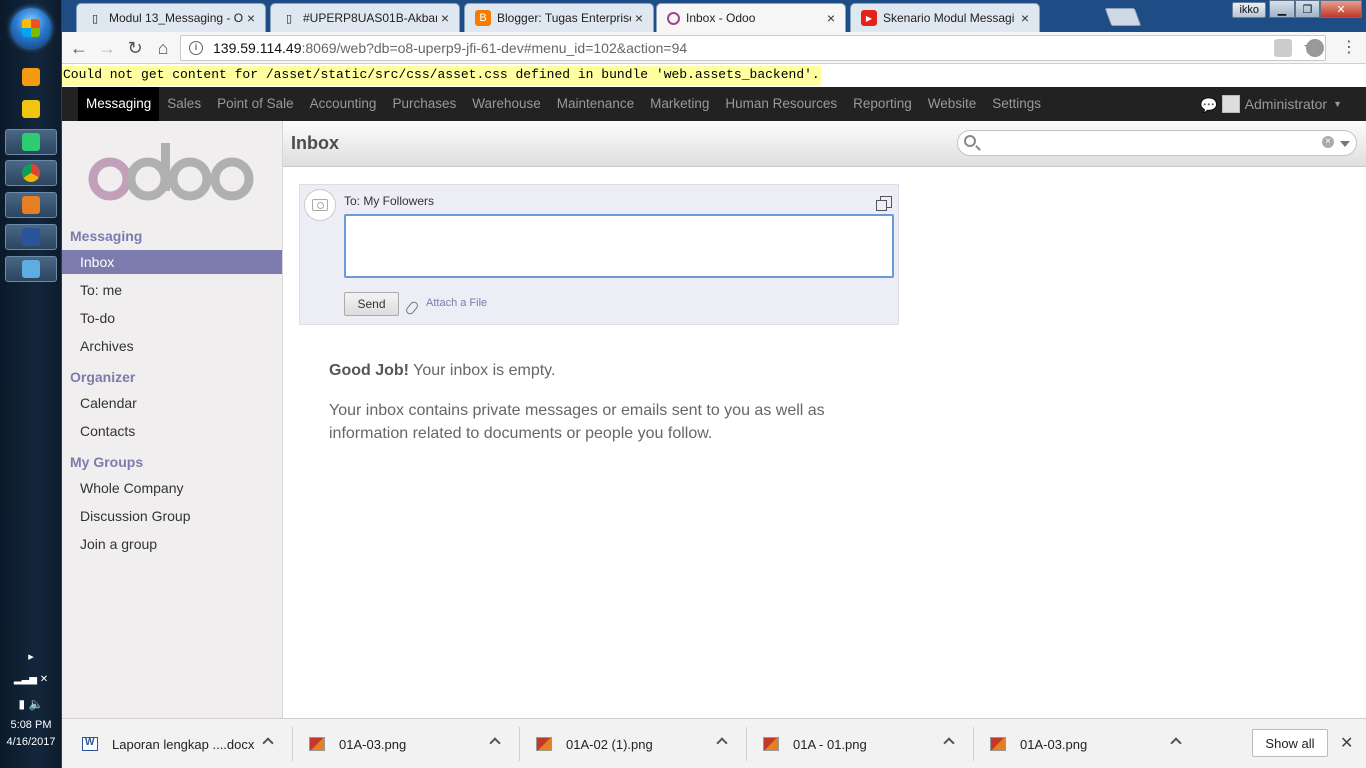 Image resolution: width=1366 pixels, height=768 pixels. What do you see at coordinates (31, 142) in the screenshot?
I see `taskbar-app-messenger` at bounding box center [31, 142].